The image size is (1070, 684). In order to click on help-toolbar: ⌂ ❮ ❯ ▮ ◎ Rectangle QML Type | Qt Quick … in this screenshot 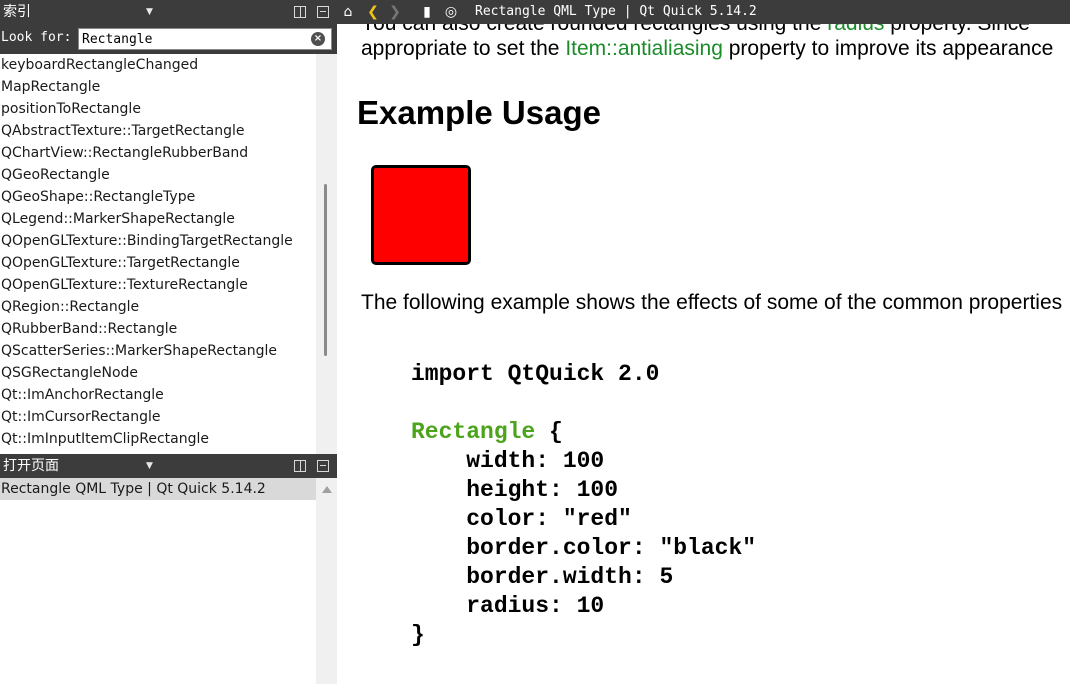, I will do `click(703, 12)`.